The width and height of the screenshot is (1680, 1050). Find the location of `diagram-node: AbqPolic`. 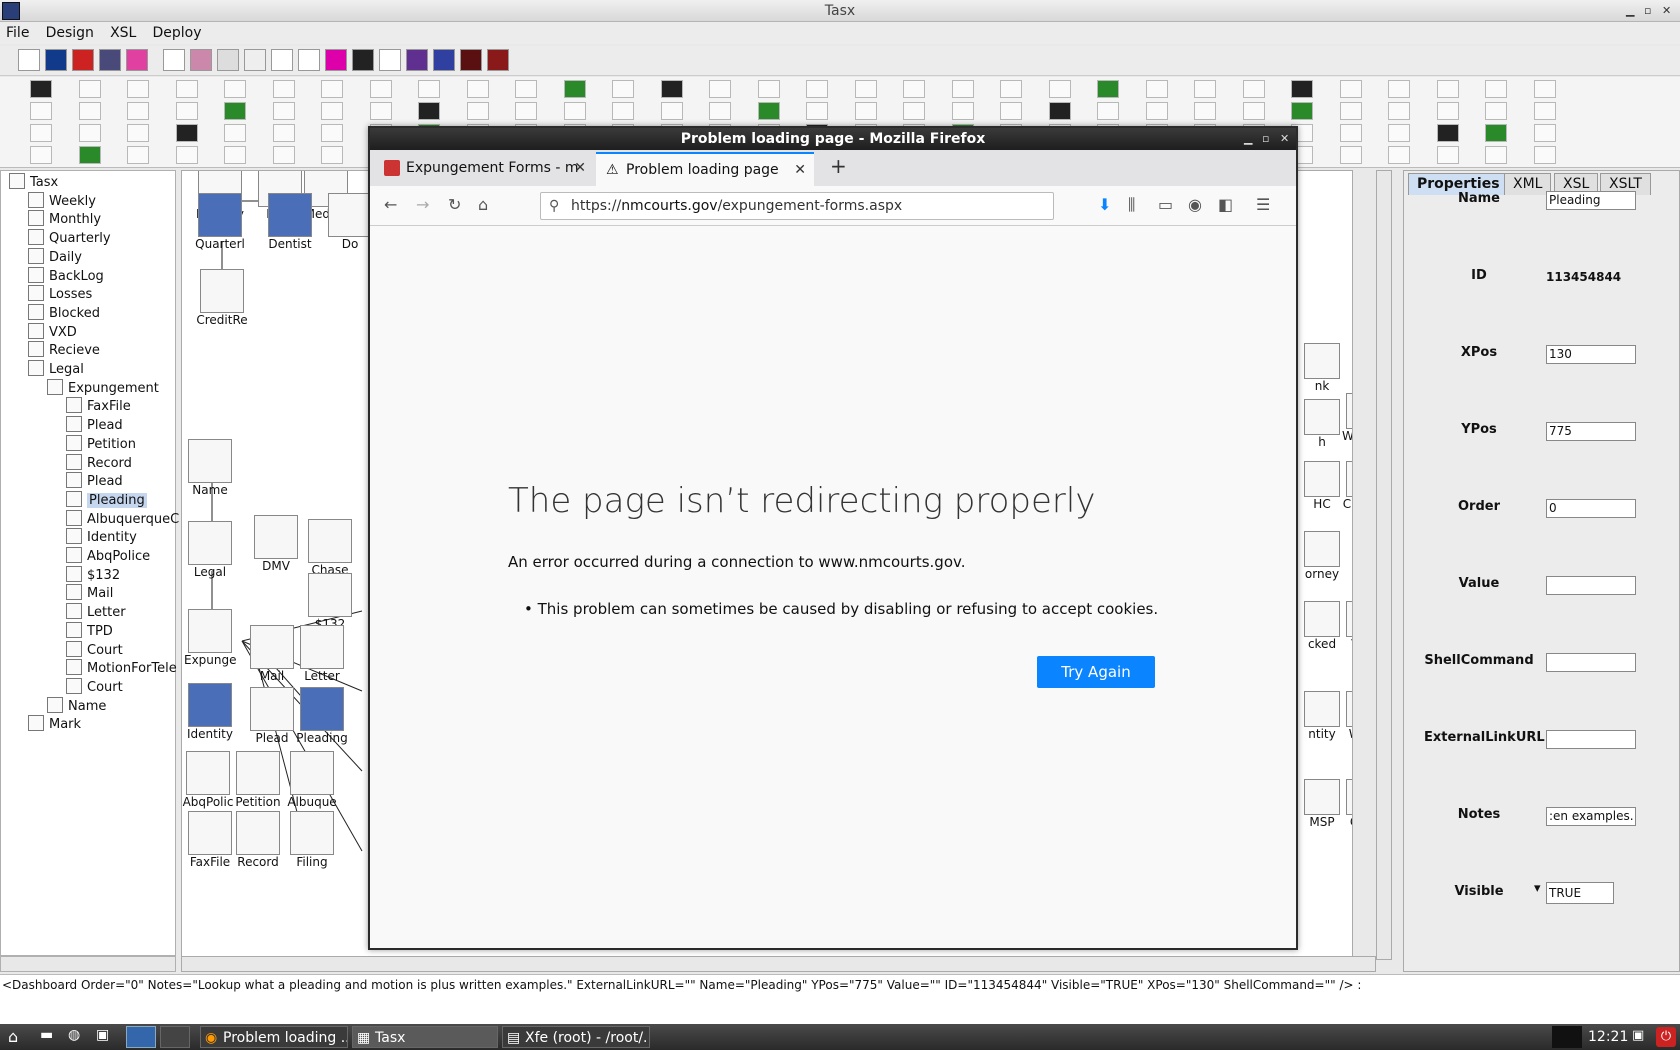

diagram-node: AbqPolic is located at coordinates (208, 780).